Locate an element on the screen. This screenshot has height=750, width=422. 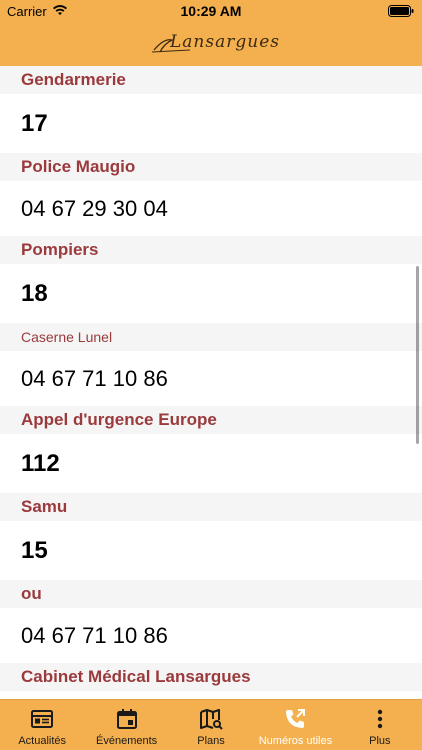
section-header: Samu is located at coordinates (211, 507).